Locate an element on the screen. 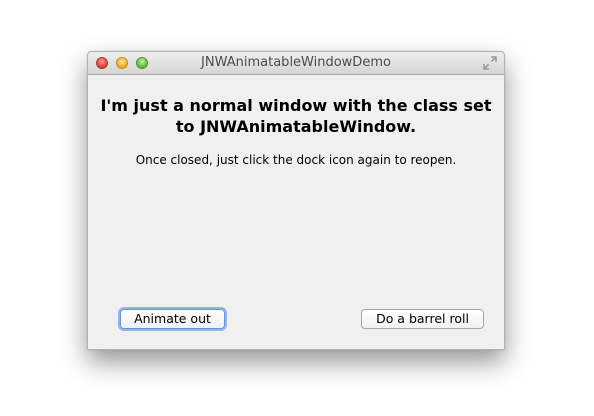  window-title: JNWAnimatableWindowDemo is located at coordinates (296, 62).